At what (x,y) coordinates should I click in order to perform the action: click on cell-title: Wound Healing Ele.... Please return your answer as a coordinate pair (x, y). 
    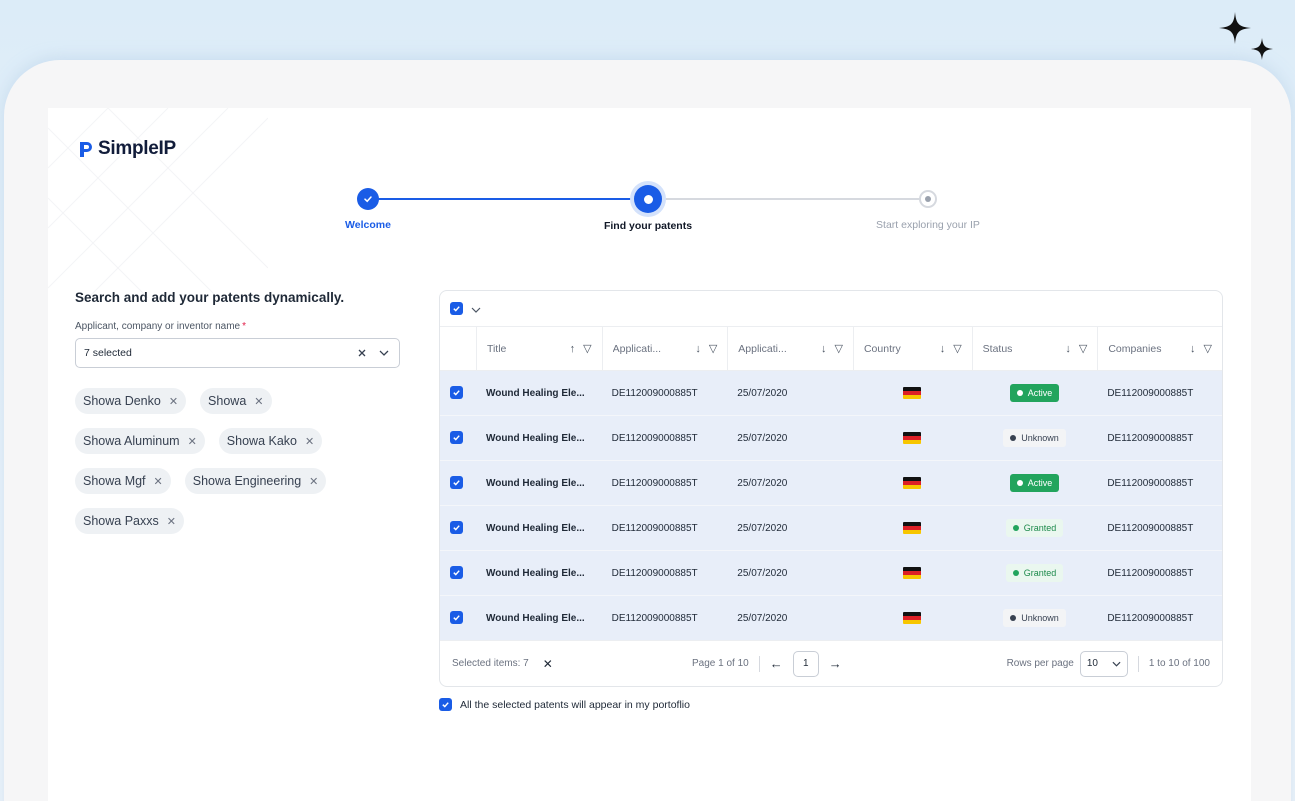
    Looking at the image, I should click on (535, 618).